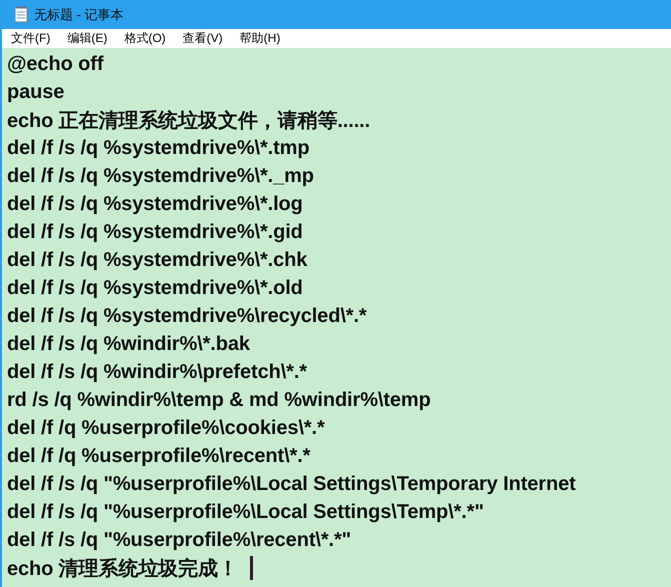 This screenshot has height=587, width=671. Describe the element at coordinates (158, 456) in the screenshot. I see `code-line: del /f /q %userprofile%\recent\*.*` at that location.